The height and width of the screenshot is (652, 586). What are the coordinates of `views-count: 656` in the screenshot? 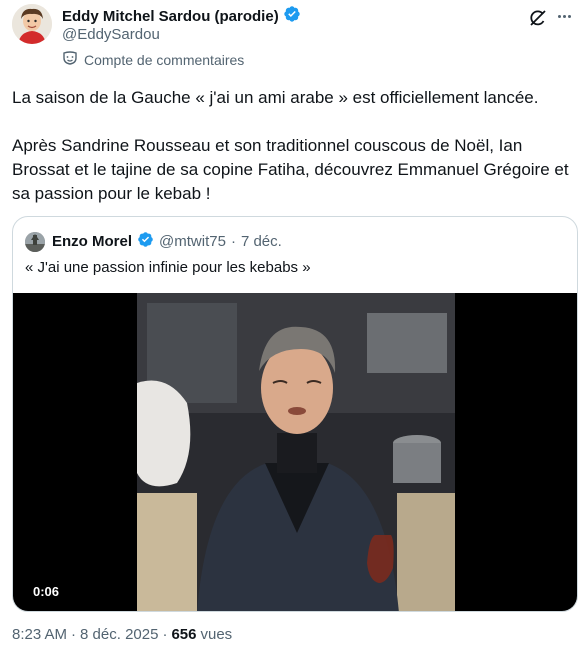 It's located at (184, 634).